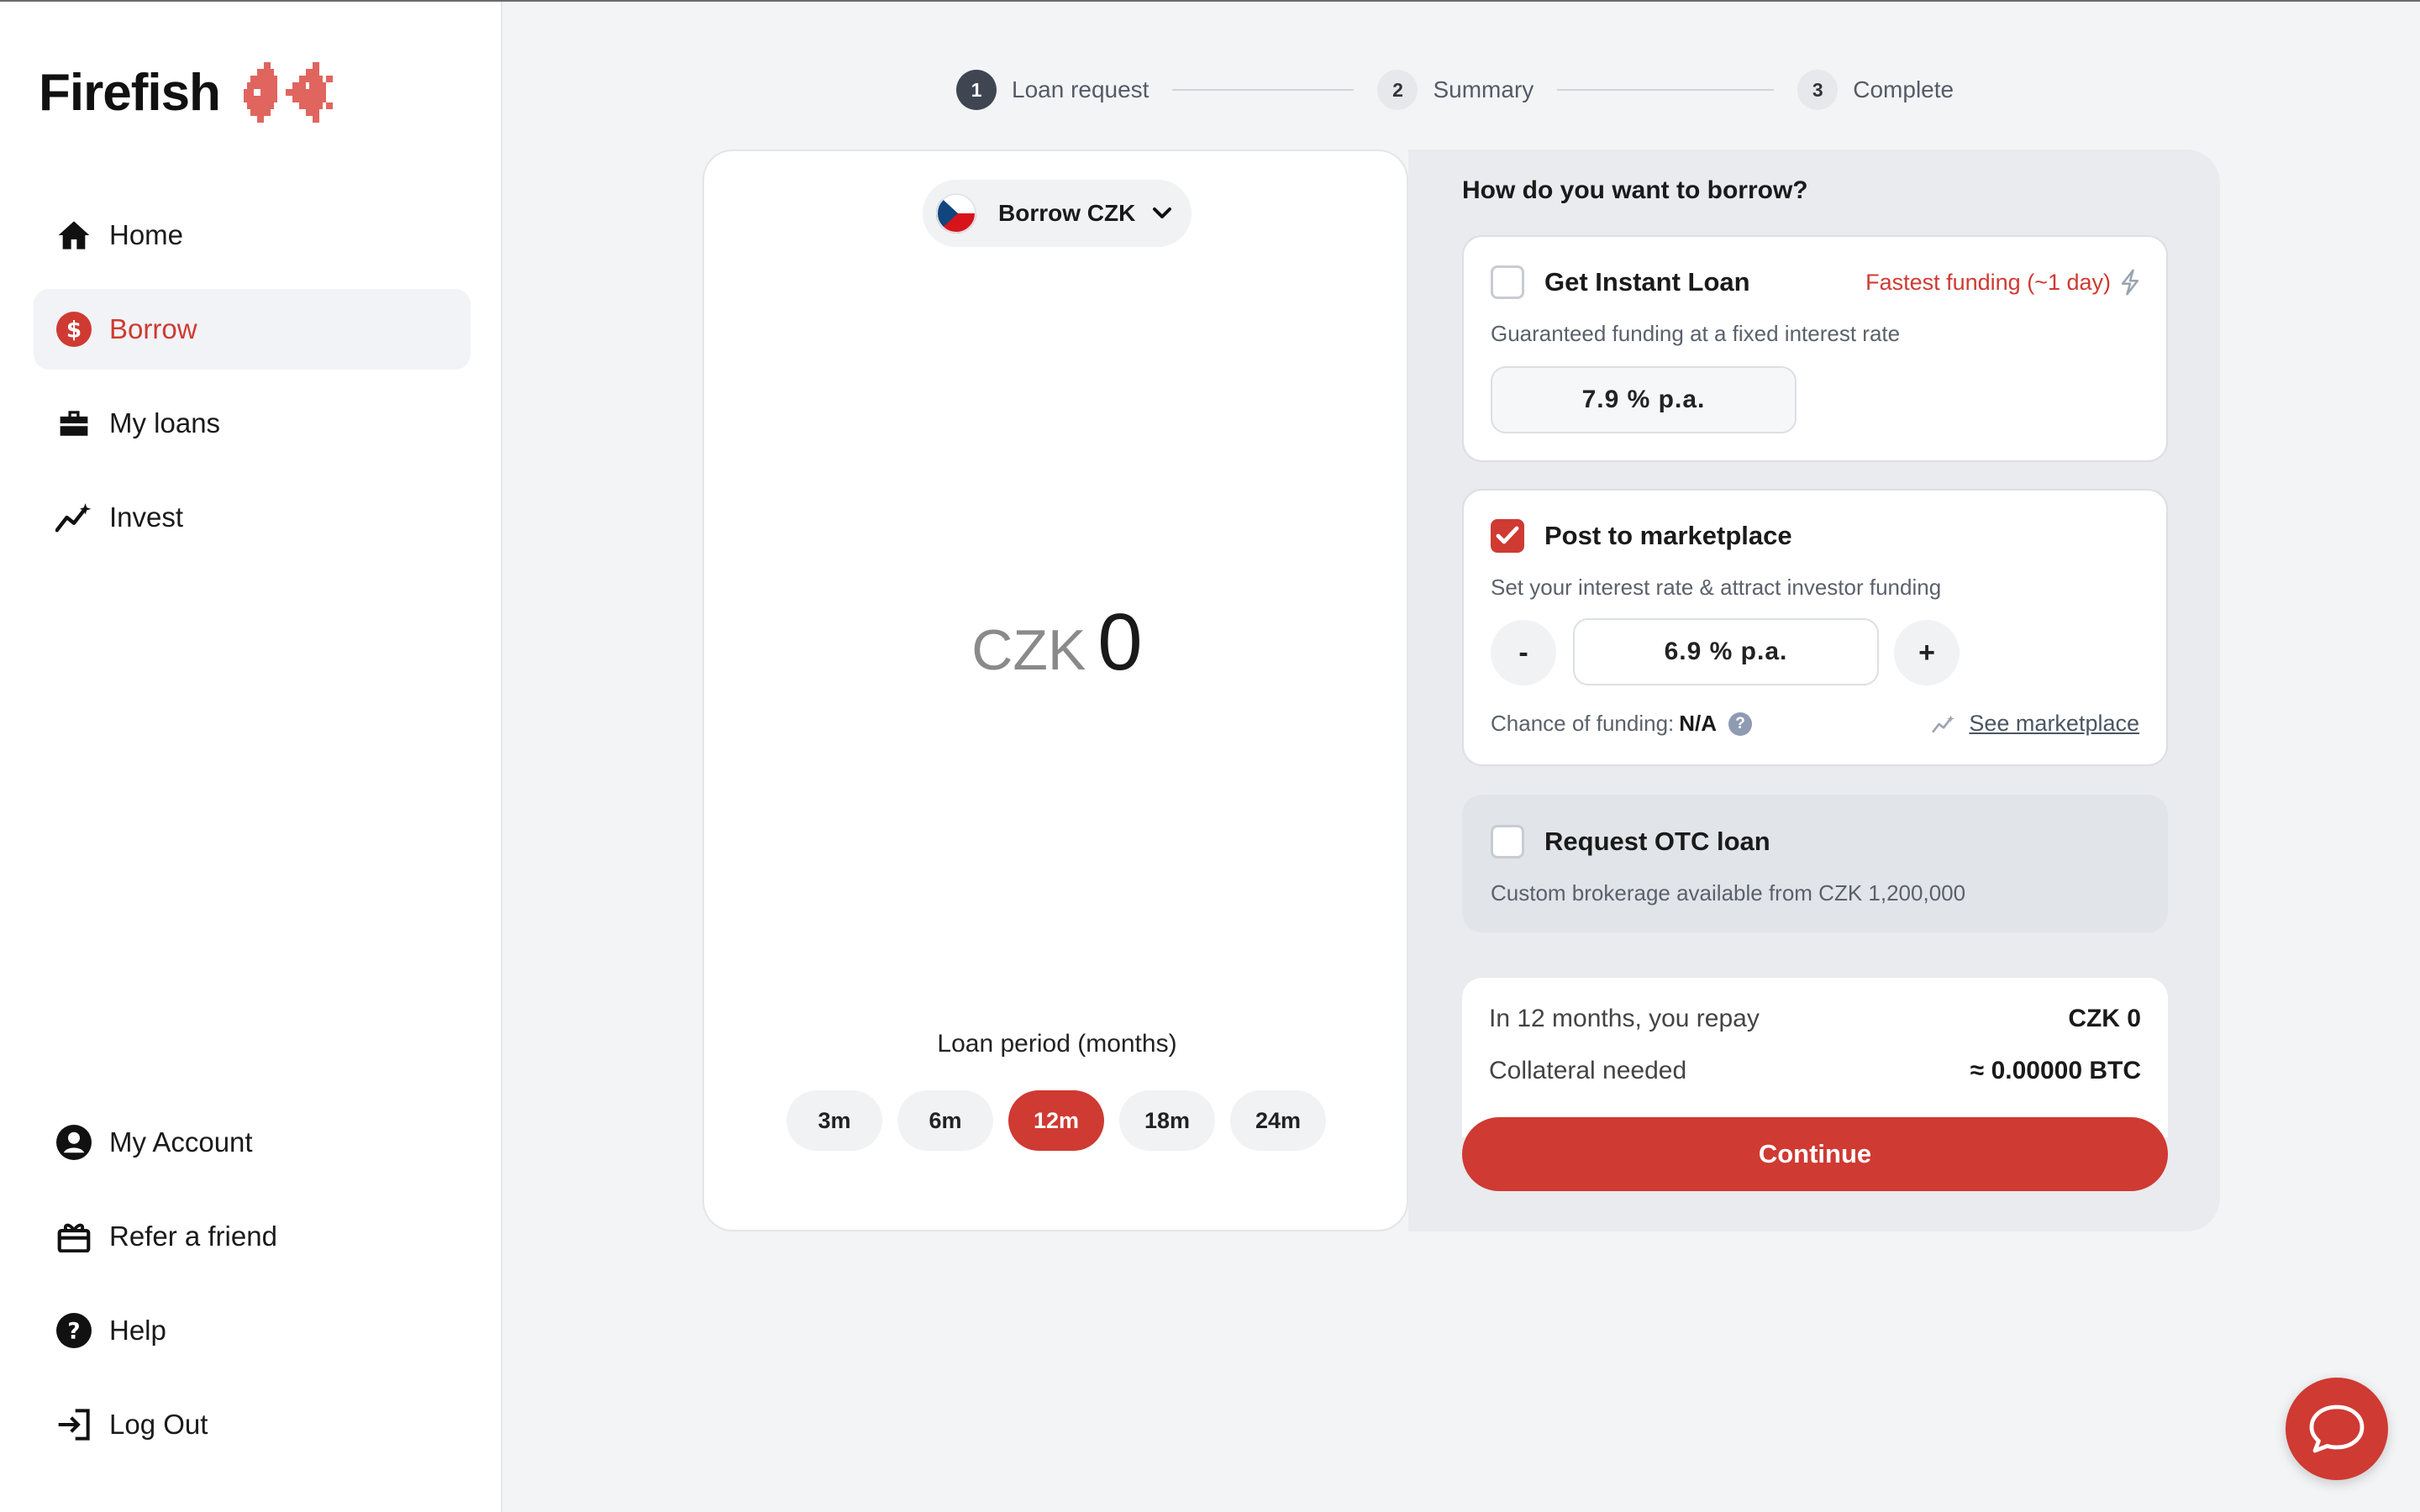  Describe the element at coordinates (1028, 650) in the screenshot. I see `amount-currency: CZK` at that location.